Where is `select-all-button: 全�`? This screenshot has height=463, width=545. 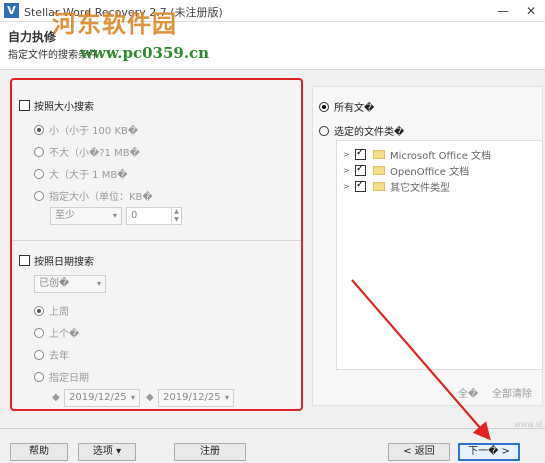
select-all-button: 全� is located at coordinates (468, 392).